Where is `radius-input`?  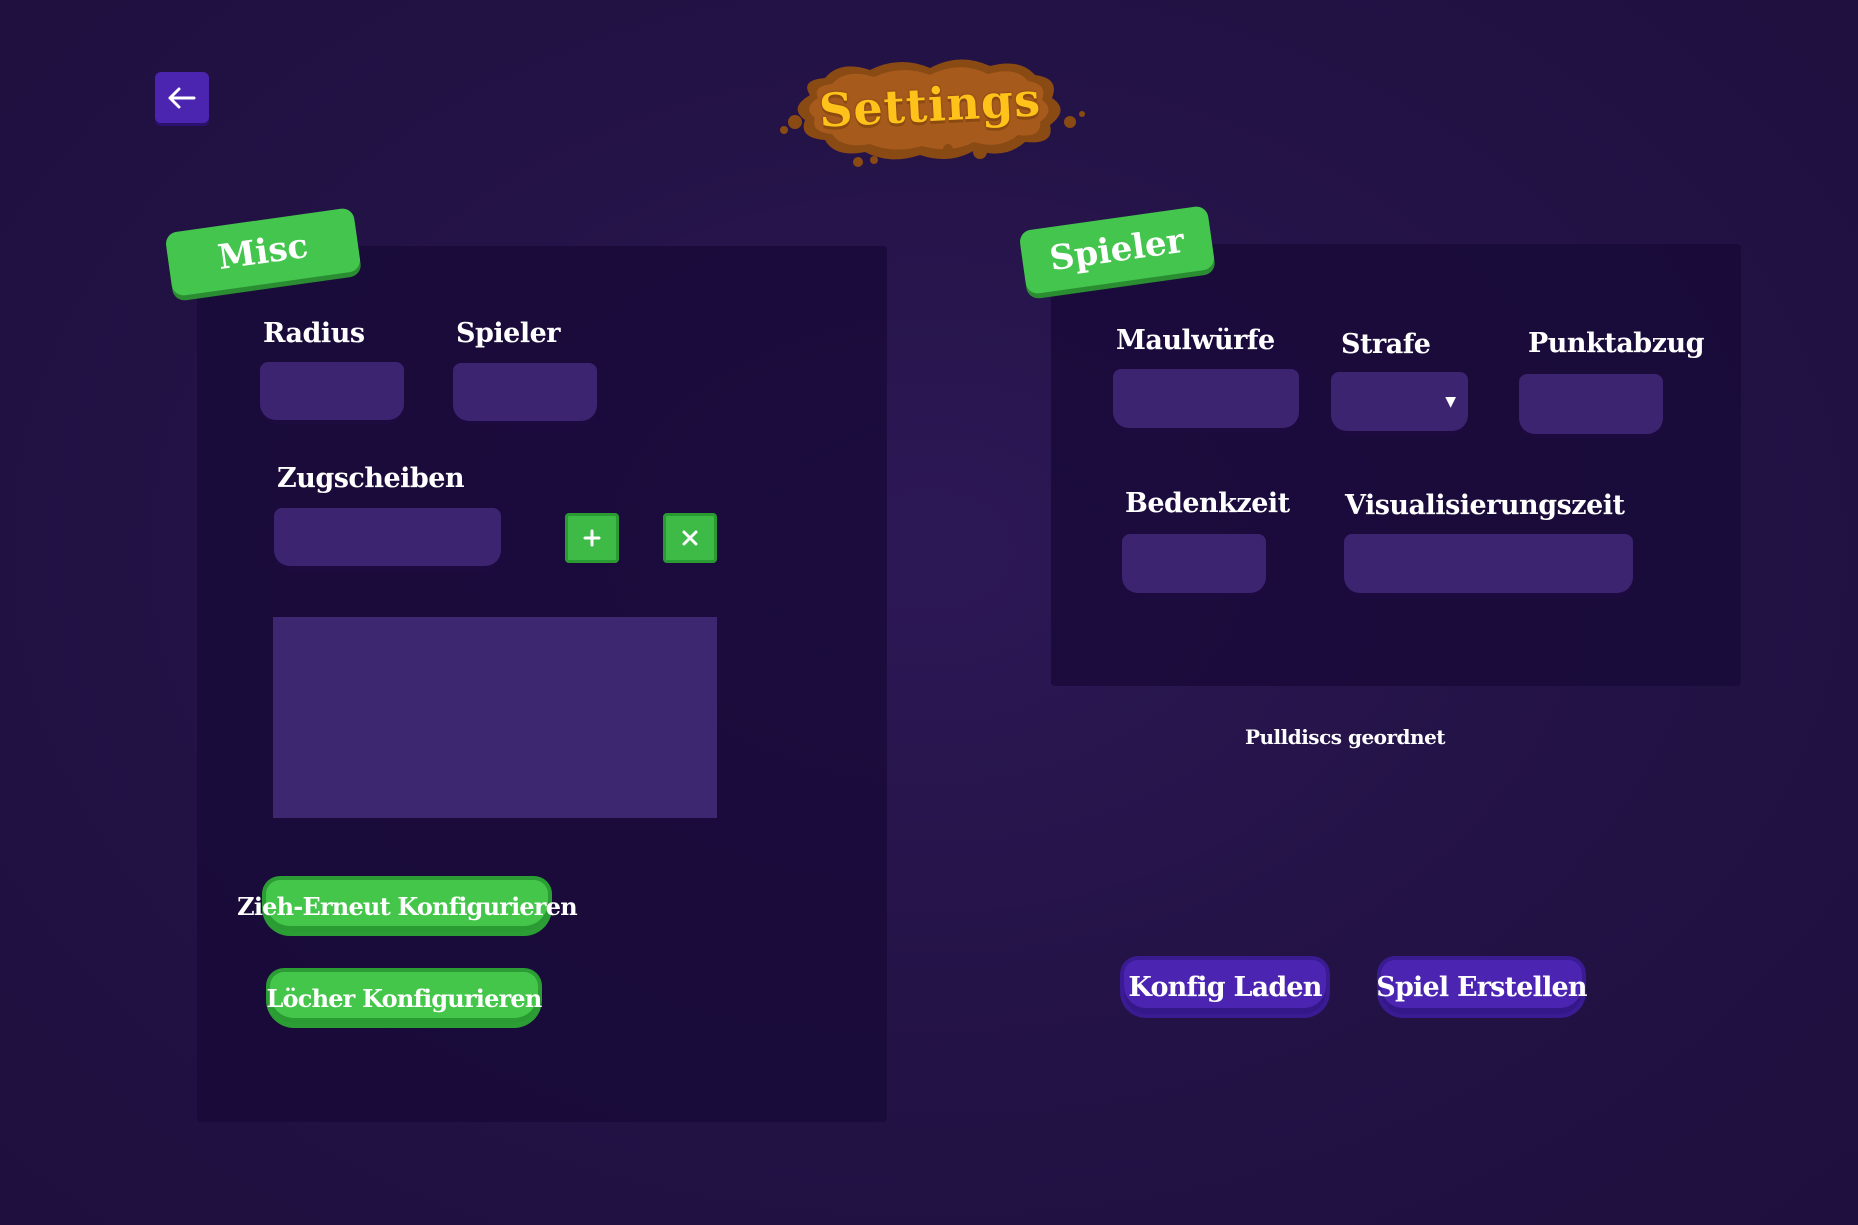
radius-input is located at coordinates (332, 391).